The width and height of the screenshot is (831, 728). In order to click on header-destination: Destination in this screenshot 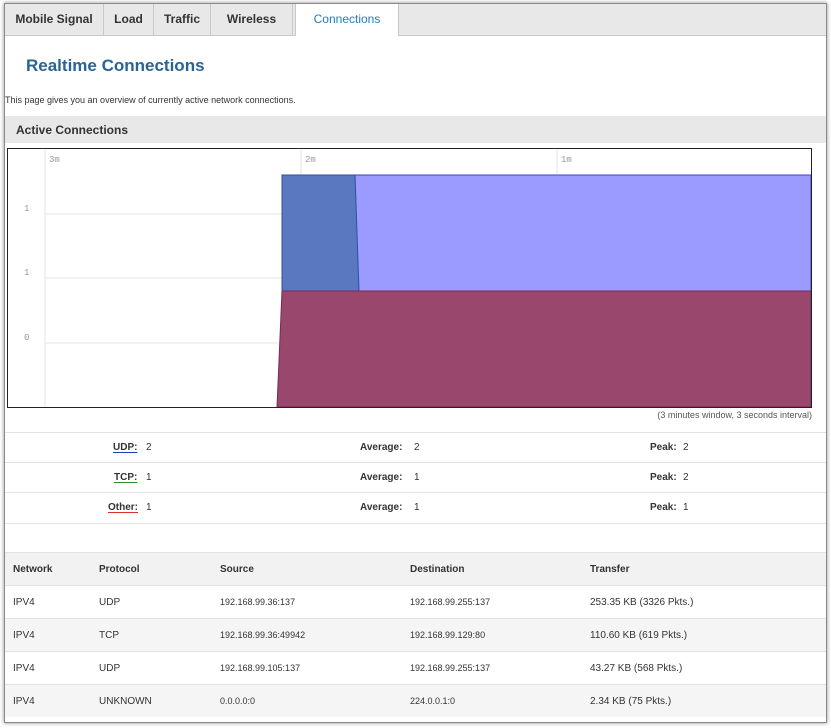, I will do `click(499, 569)`.